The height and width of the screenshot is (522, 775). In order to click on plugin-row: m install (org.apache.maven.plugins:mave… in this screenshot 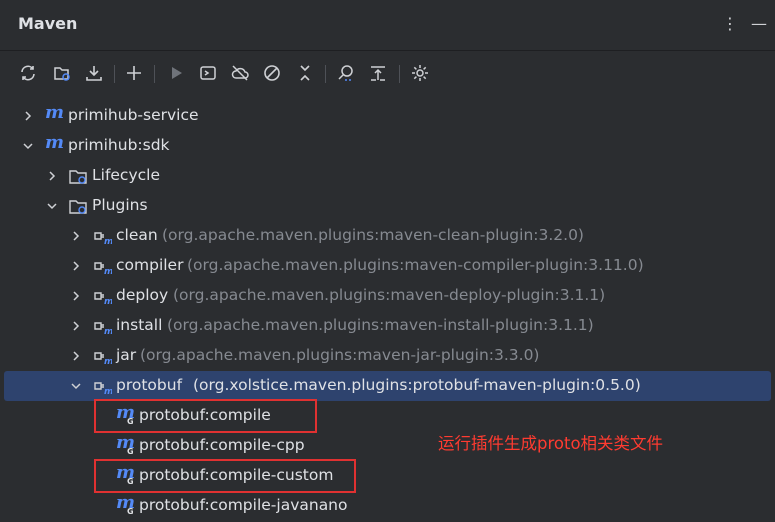, I will do `click(387, 326)`.